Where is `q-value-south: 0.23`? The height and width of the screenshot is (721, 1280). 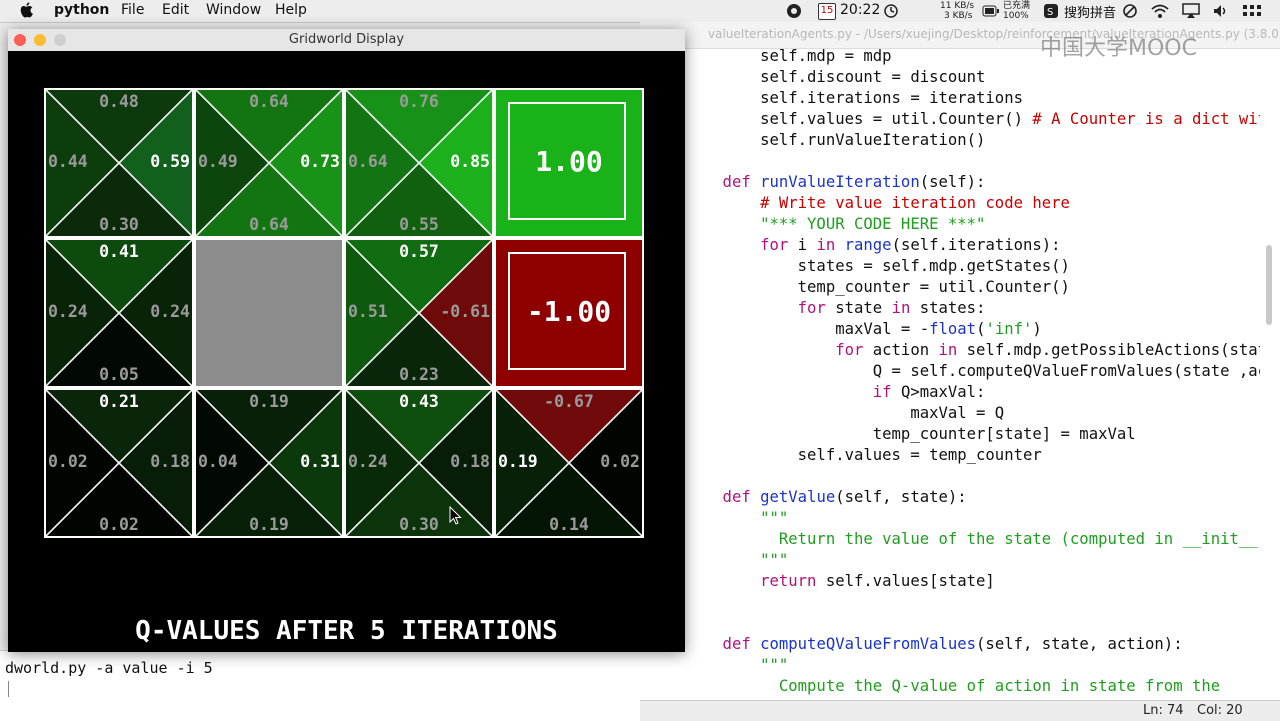 q-value-south: 0.23 is located at coordinates (419, 374).